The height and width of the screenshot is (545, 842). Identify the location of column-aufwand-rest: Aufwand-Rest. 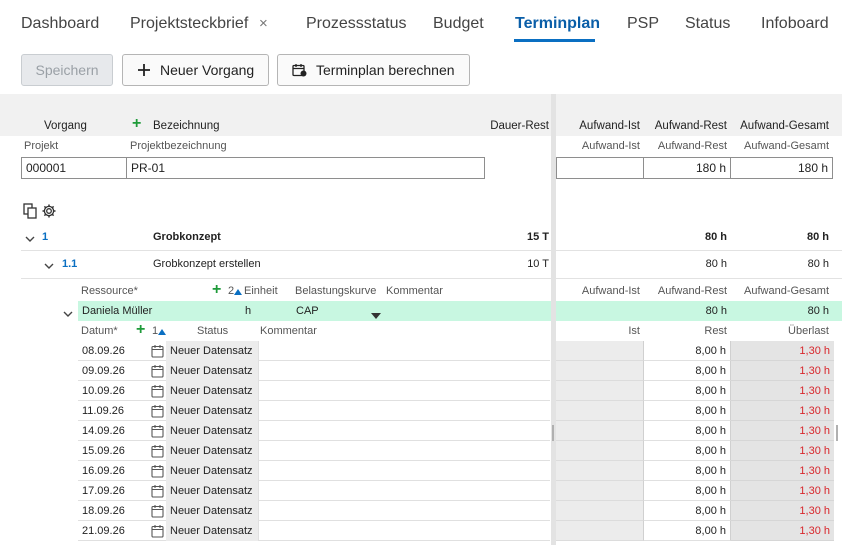
(685, 126).